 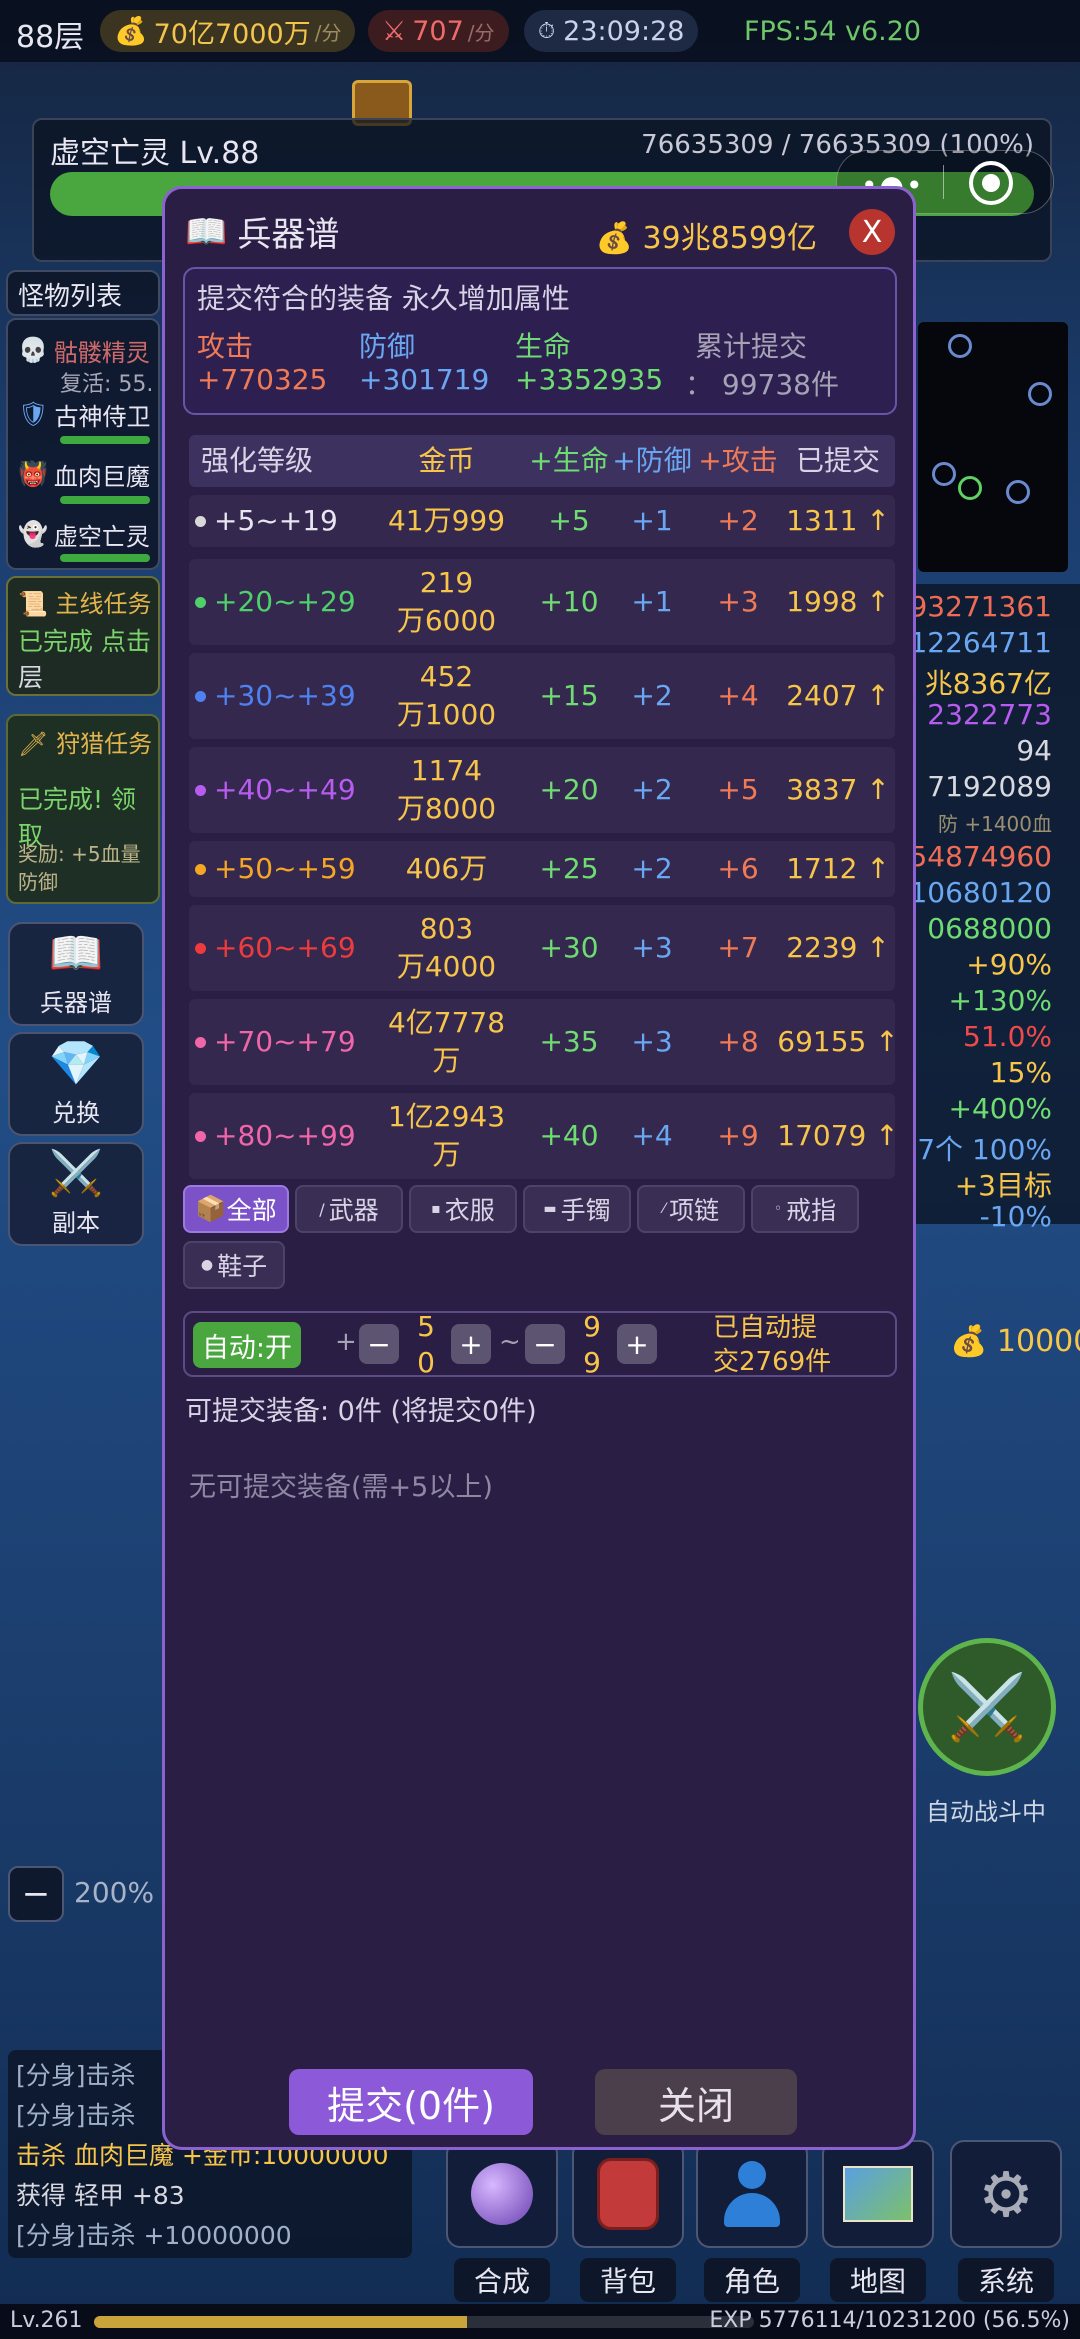 I want to click on zoom-out-symbol: −, so click(x=36, y=1894).